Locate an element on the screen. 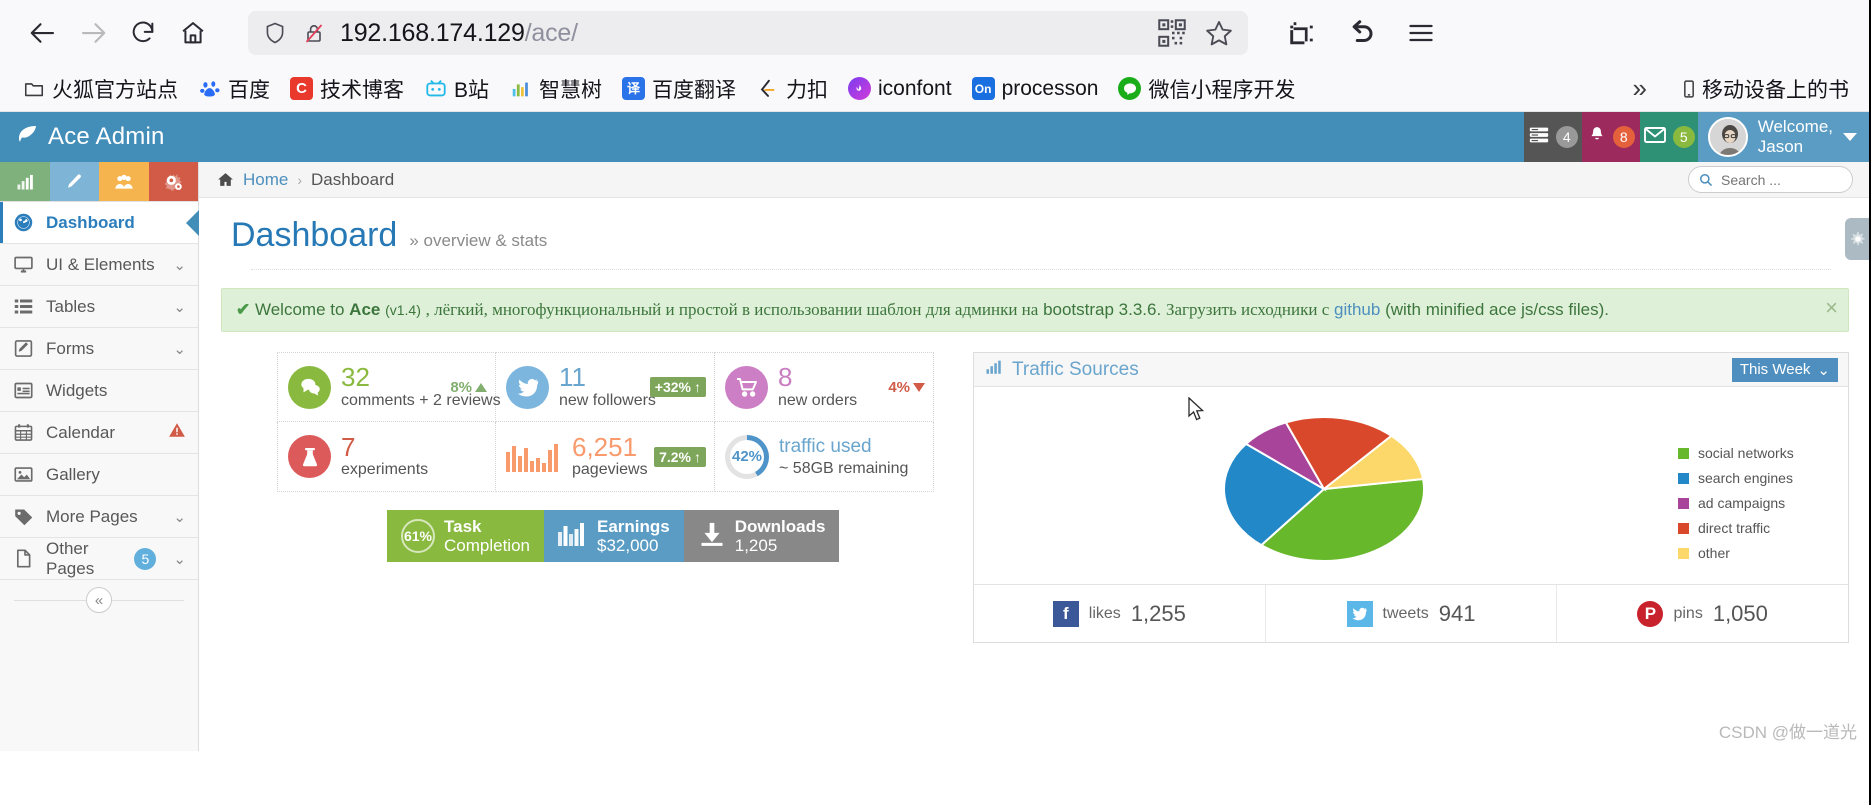  bookmark-item: 微信小程序开发 is located at coordinates (1206, 89).